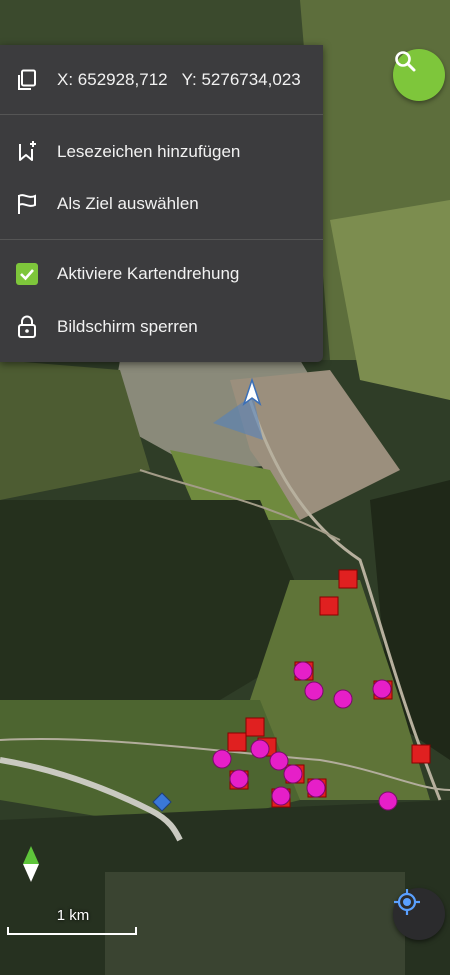  I want to click on map-scale-bar: 1 km, so click(73, 922).